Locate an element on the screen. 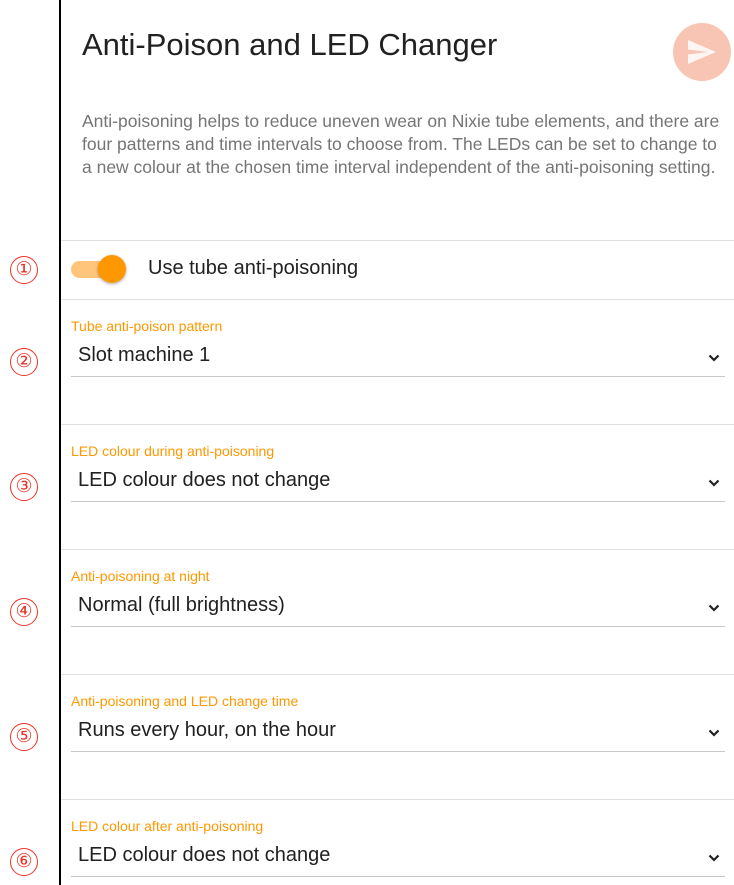 The image size is (734, 885). field-label: Anti-poisoning and LED change time is located at coordinates (185, 701).